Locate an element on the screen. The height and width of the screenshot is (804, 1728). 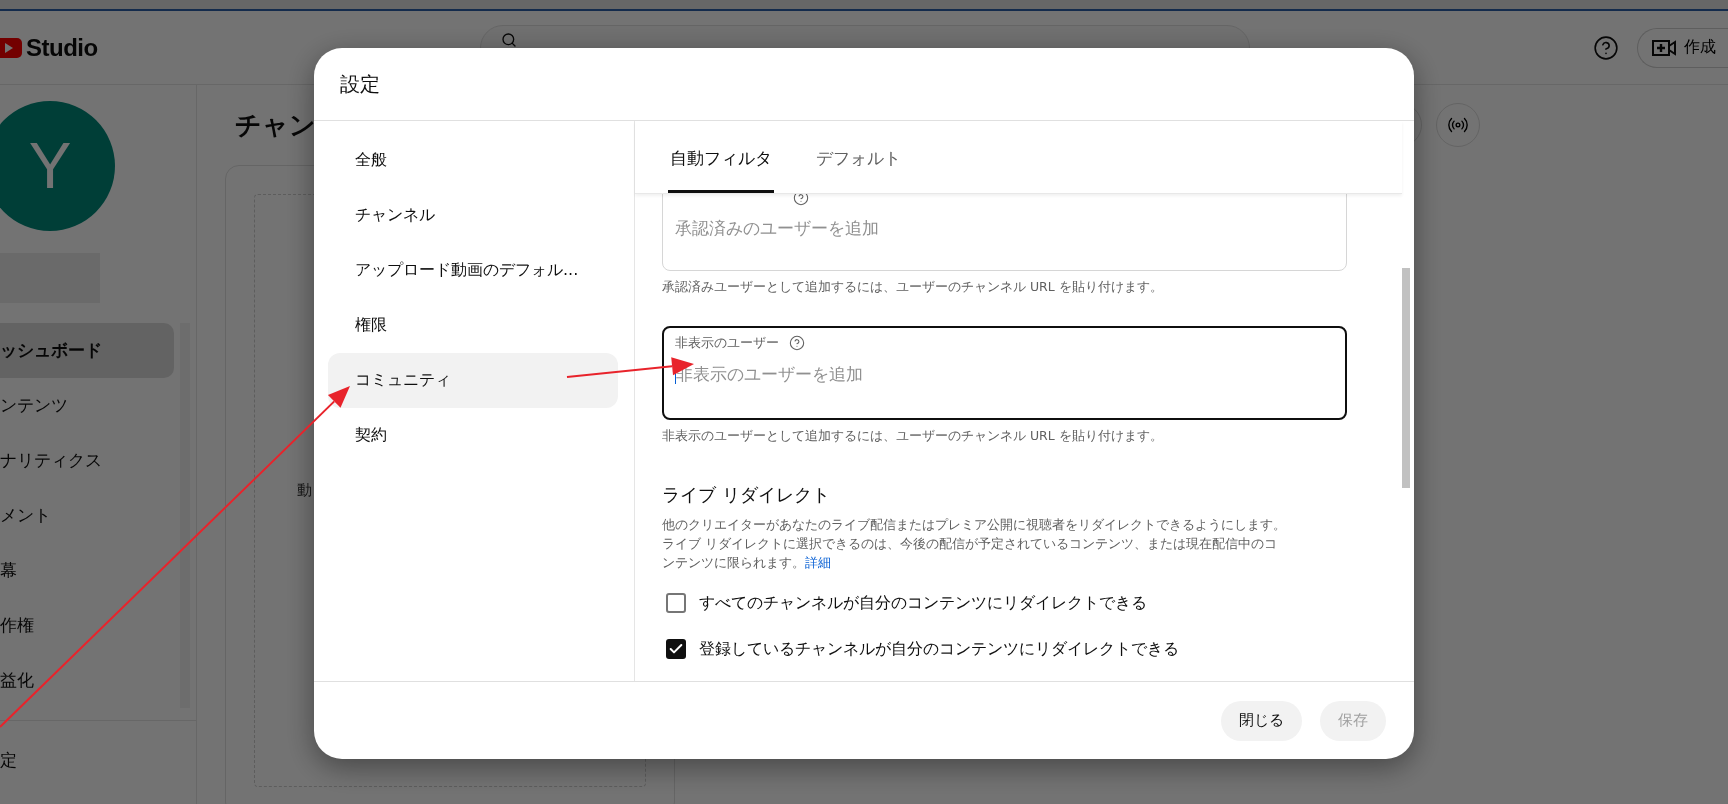
sidebar-item: ンテンツ is located at coordinates (87, 405).